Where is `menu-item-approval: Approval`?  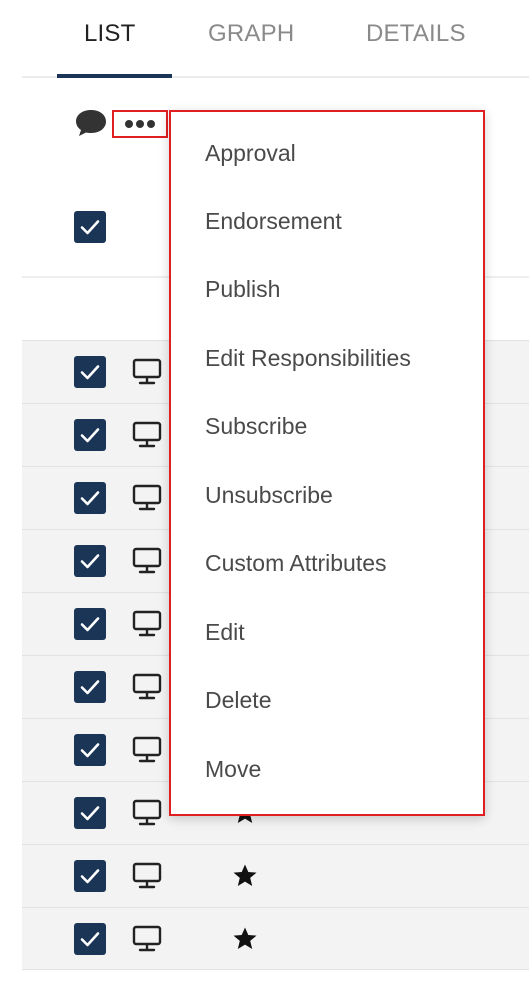
menu-item-approval: Approval is located at coordinates (250, 153).